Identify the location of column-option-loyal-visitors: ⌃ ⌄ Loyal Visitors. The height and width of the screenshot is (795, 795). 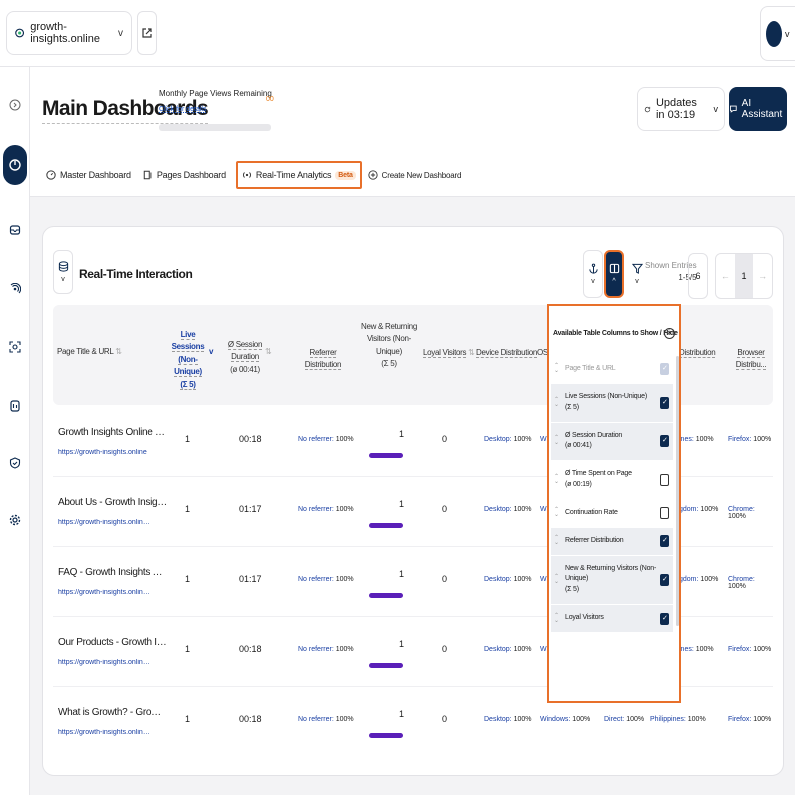
(612, 619).